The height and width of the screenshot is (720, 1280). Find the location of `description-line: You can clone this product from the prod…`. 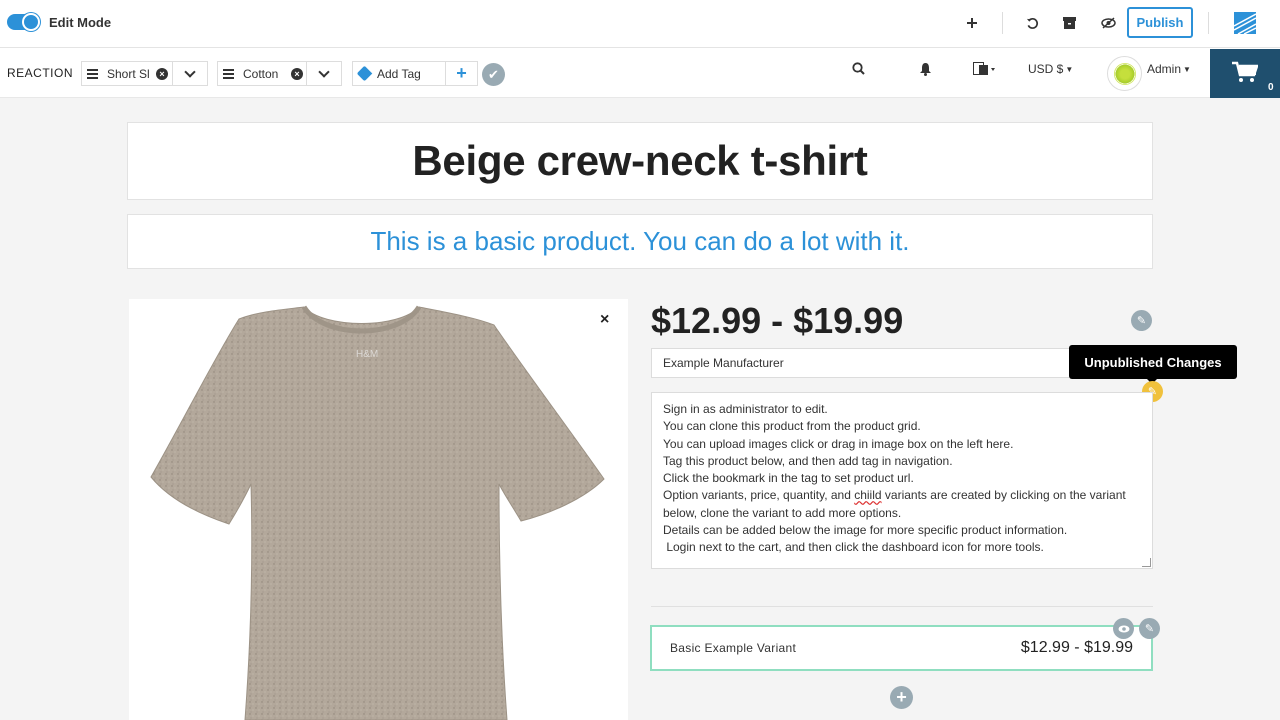

description-line: You can clone this product from the prod… is located at coordinates (792, 426).